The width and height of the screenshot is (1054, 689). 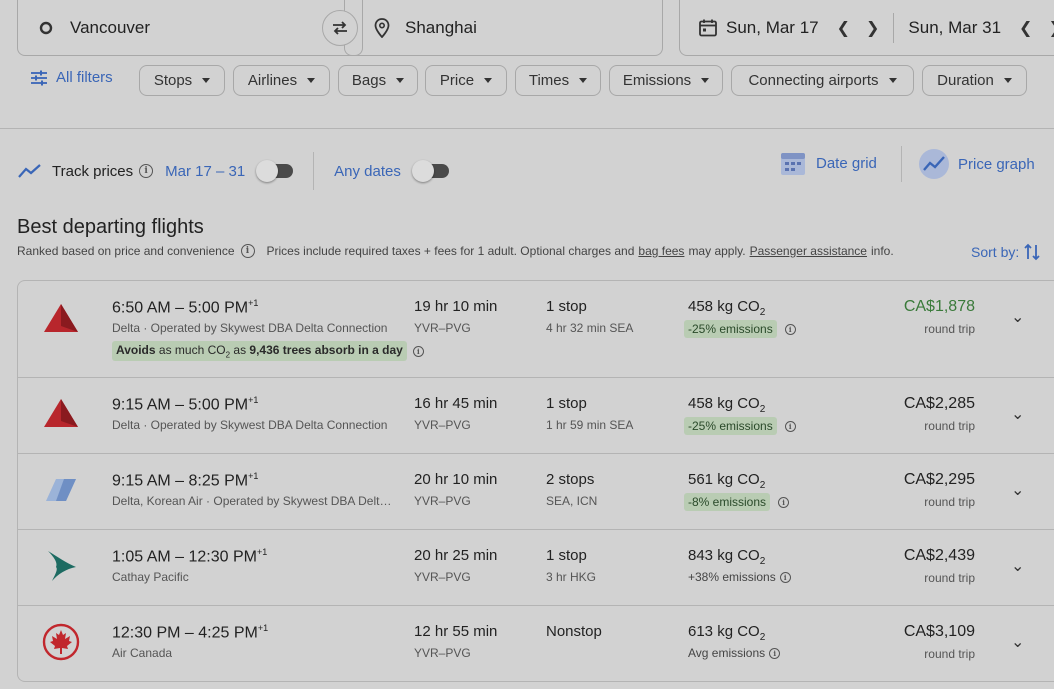 I want to click on all-filters-button: All filters, so click(x=71, y=77).